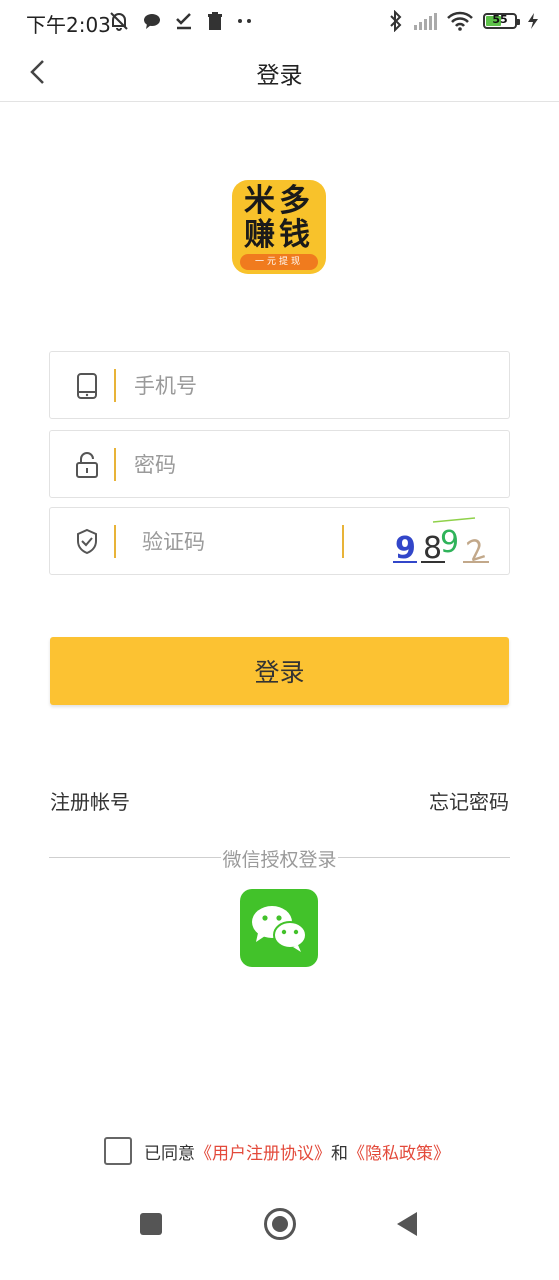 The height and width of the screenshot is (1280, 559). What do you see at coordinates (87, 465) in the screenshot?
I see `lock-icon` at bounding box center [87, 465].